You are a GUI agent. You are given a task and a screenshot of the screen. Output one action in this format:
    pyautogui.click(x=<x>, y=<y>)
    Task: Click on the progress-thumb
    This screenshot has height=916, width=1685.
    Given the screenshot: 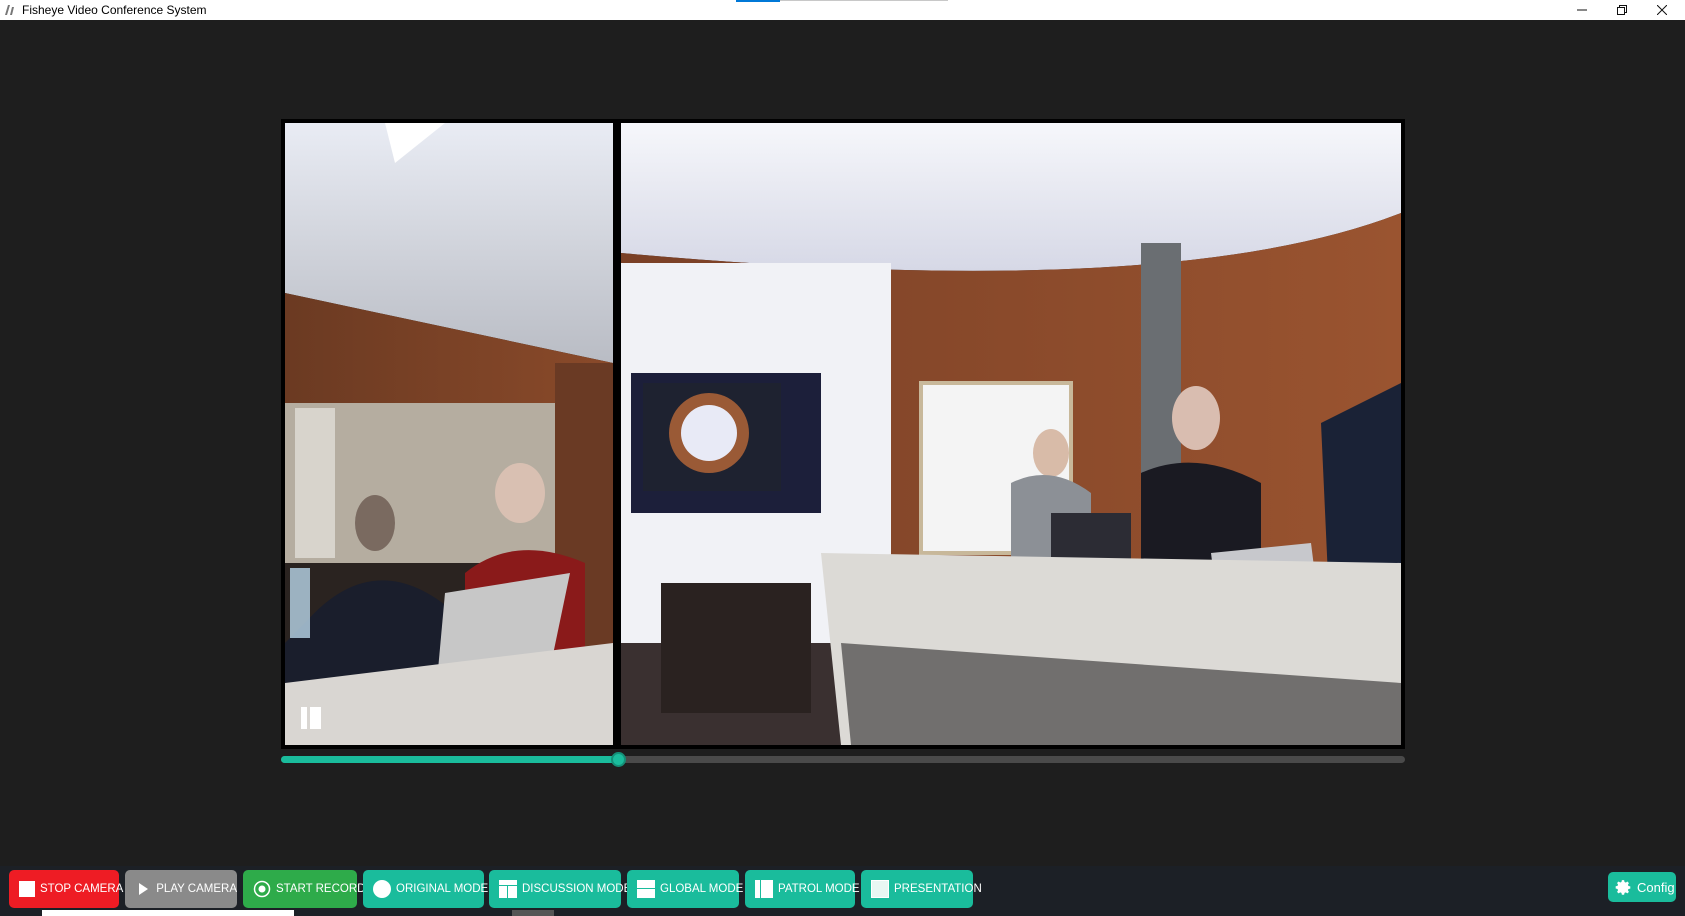 What is the action you would take?
    pyautogui.click(x=619, y=759)
    